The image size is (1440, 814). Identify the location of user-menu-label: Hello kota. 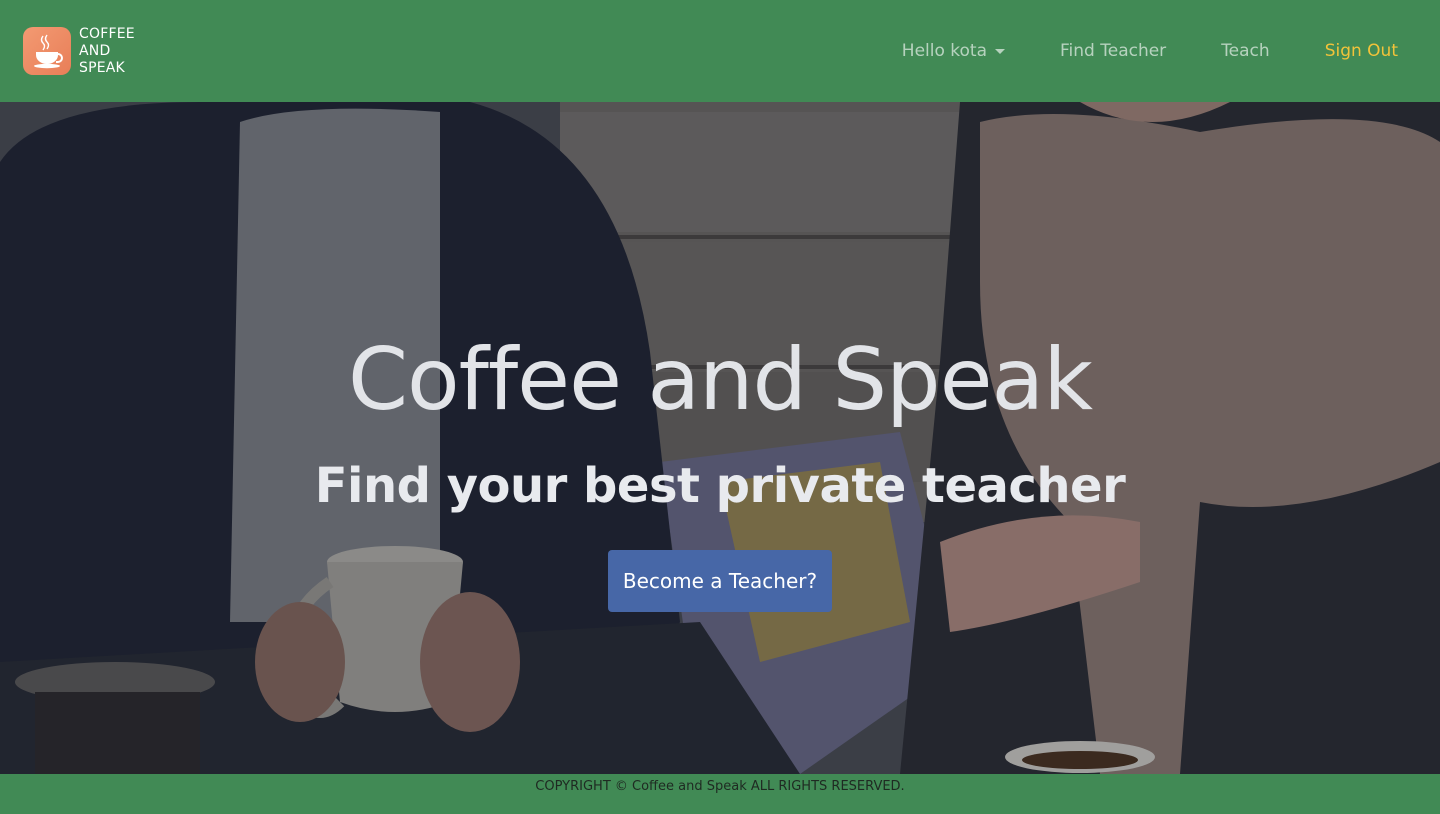
(944, 51).